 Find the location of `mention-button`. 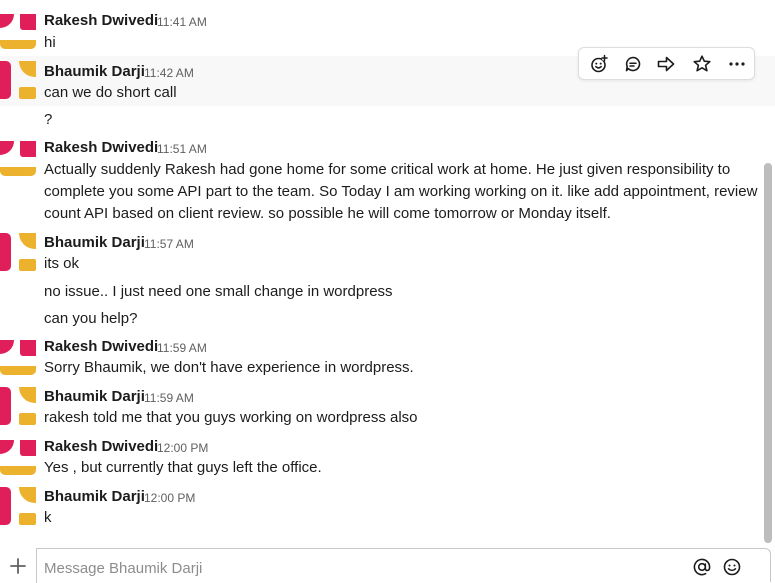

mention-button is located at coordinates (702, 567).